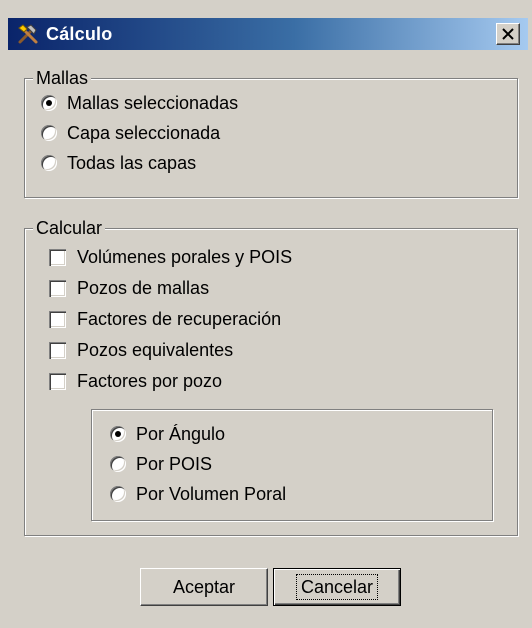 The image size is (532, 628). Describe the element at coordinates (69, 228) in the screenshot. I see `calcular-group-label: Calcular` at that location.